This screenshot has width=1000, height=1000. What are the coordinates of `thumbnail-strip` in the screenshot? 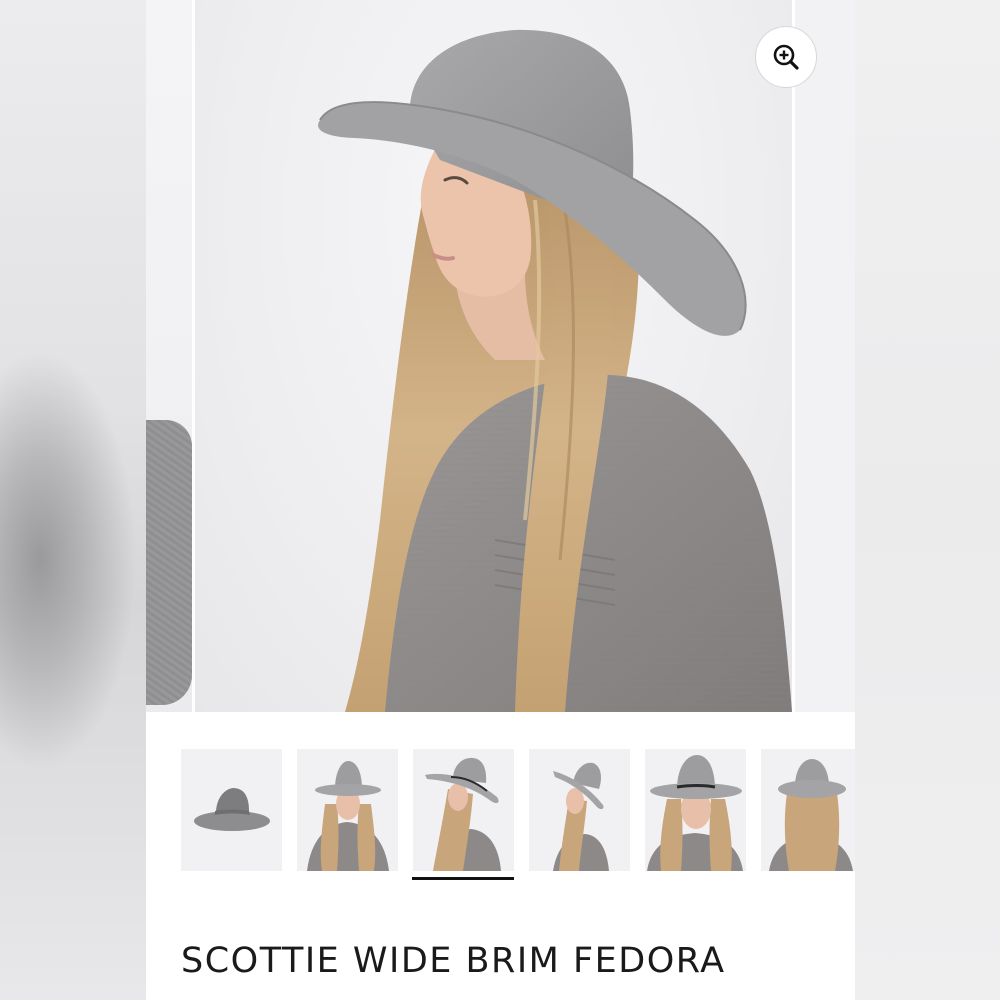 It's located at (518, 819).